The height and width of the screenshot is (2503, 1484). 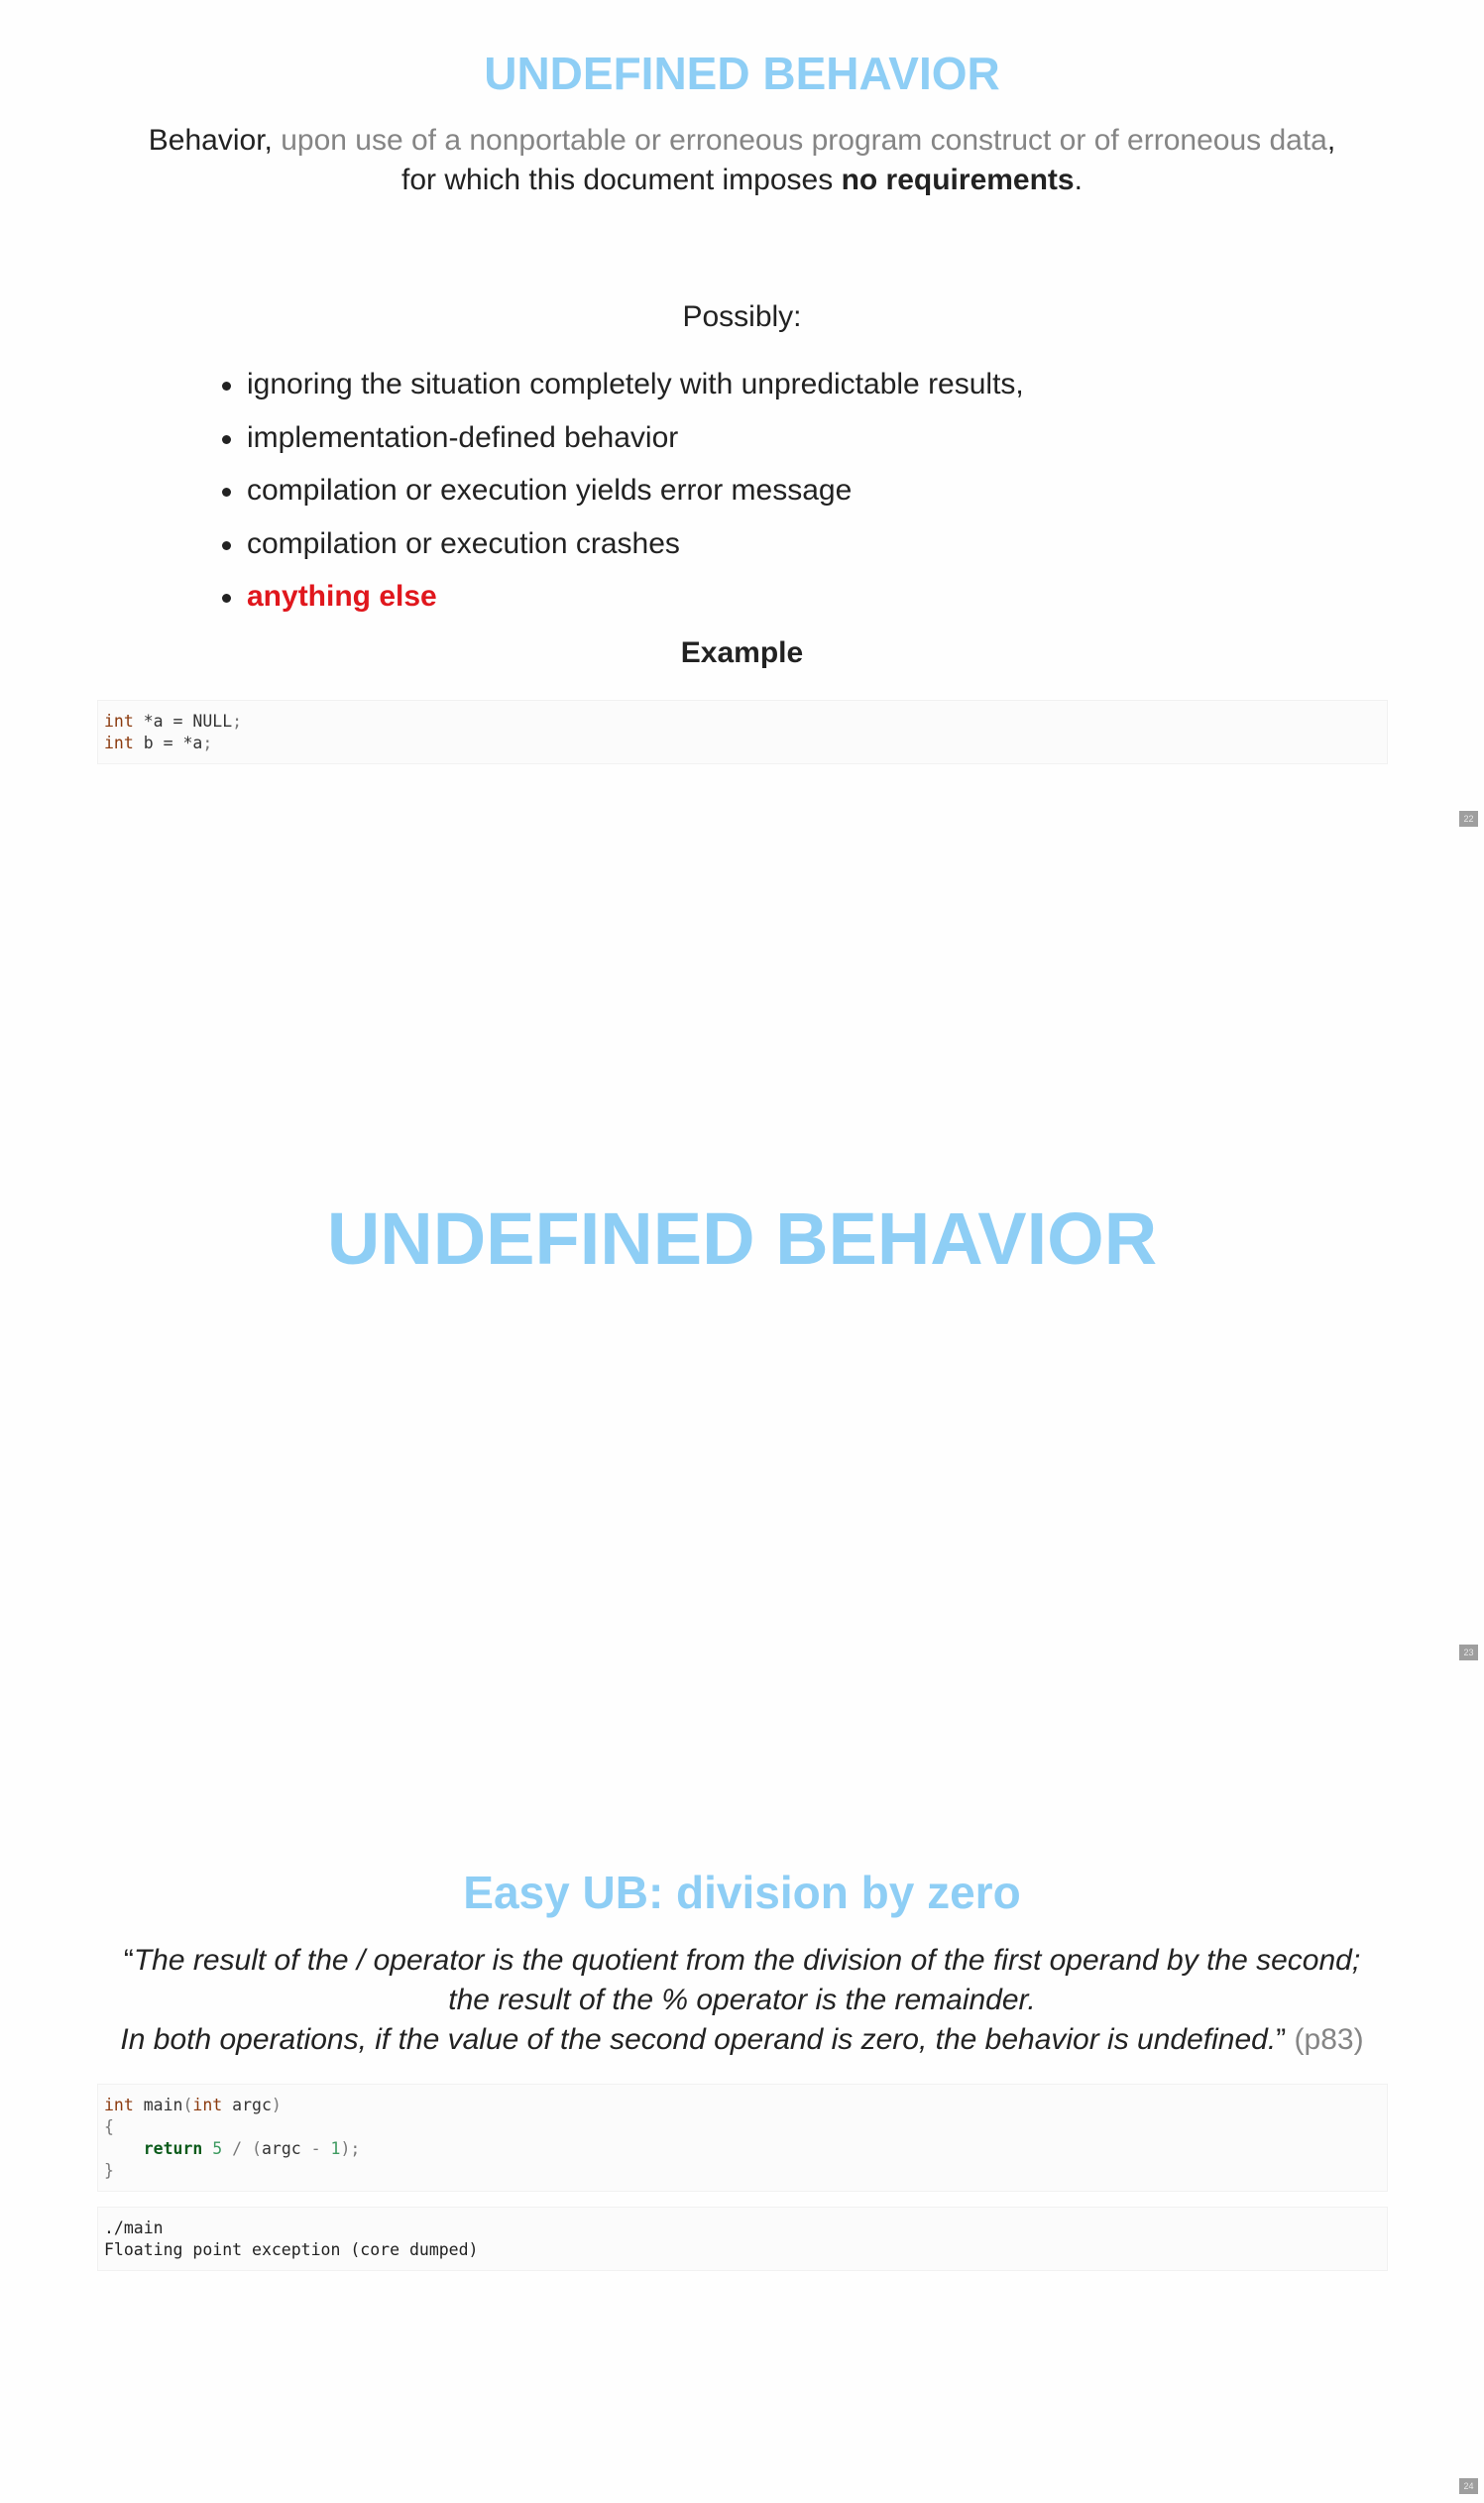 I want to click on slide-title: UNDEFINED BEHAVIOR, so click(x=742, y=73).